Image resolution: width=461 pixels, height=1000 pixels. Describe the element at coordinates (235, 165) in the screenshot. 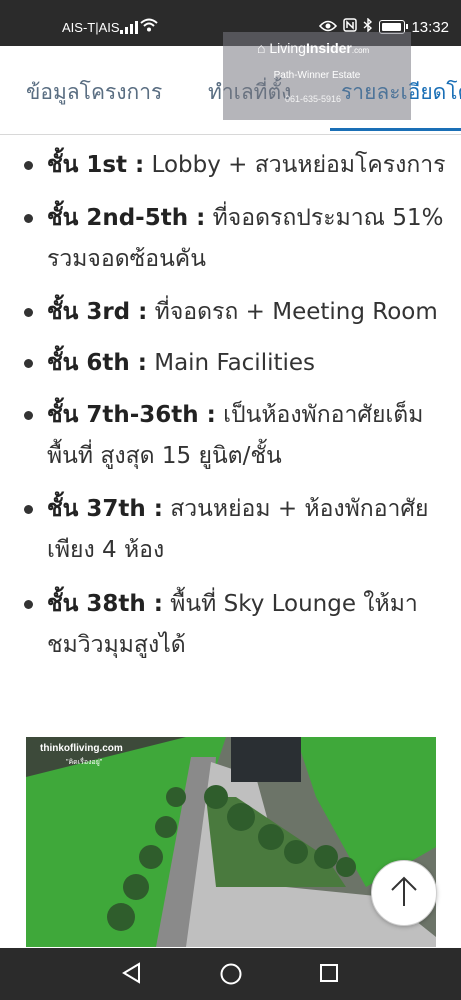

I see `list-item: ชั้น 1st : Lobby + สวนหย่อมโครงการ` at that location.